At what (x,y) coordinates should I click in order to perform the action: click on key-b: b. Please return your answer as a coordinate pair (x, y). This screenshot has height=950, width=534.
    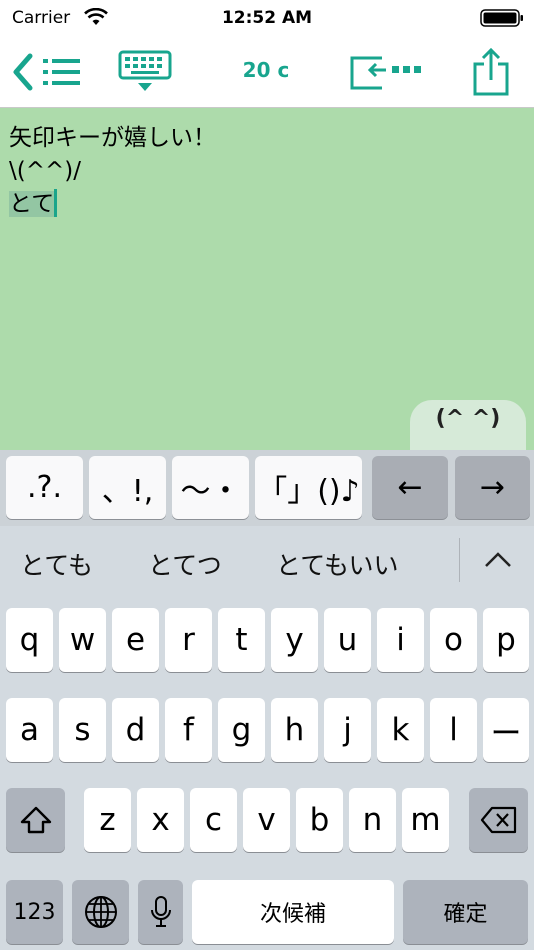
    Looking at the image, I should click on (319, 820).